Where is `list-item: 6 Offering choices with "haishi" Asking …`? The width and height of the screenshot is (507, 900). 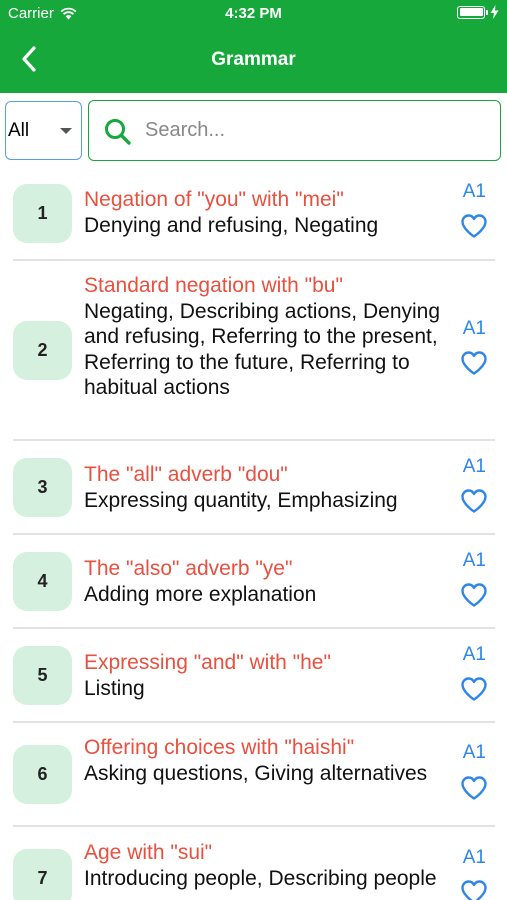 list-item: 6 Offering choices with "haishi" Asking … is located at coordinates (254, 775).